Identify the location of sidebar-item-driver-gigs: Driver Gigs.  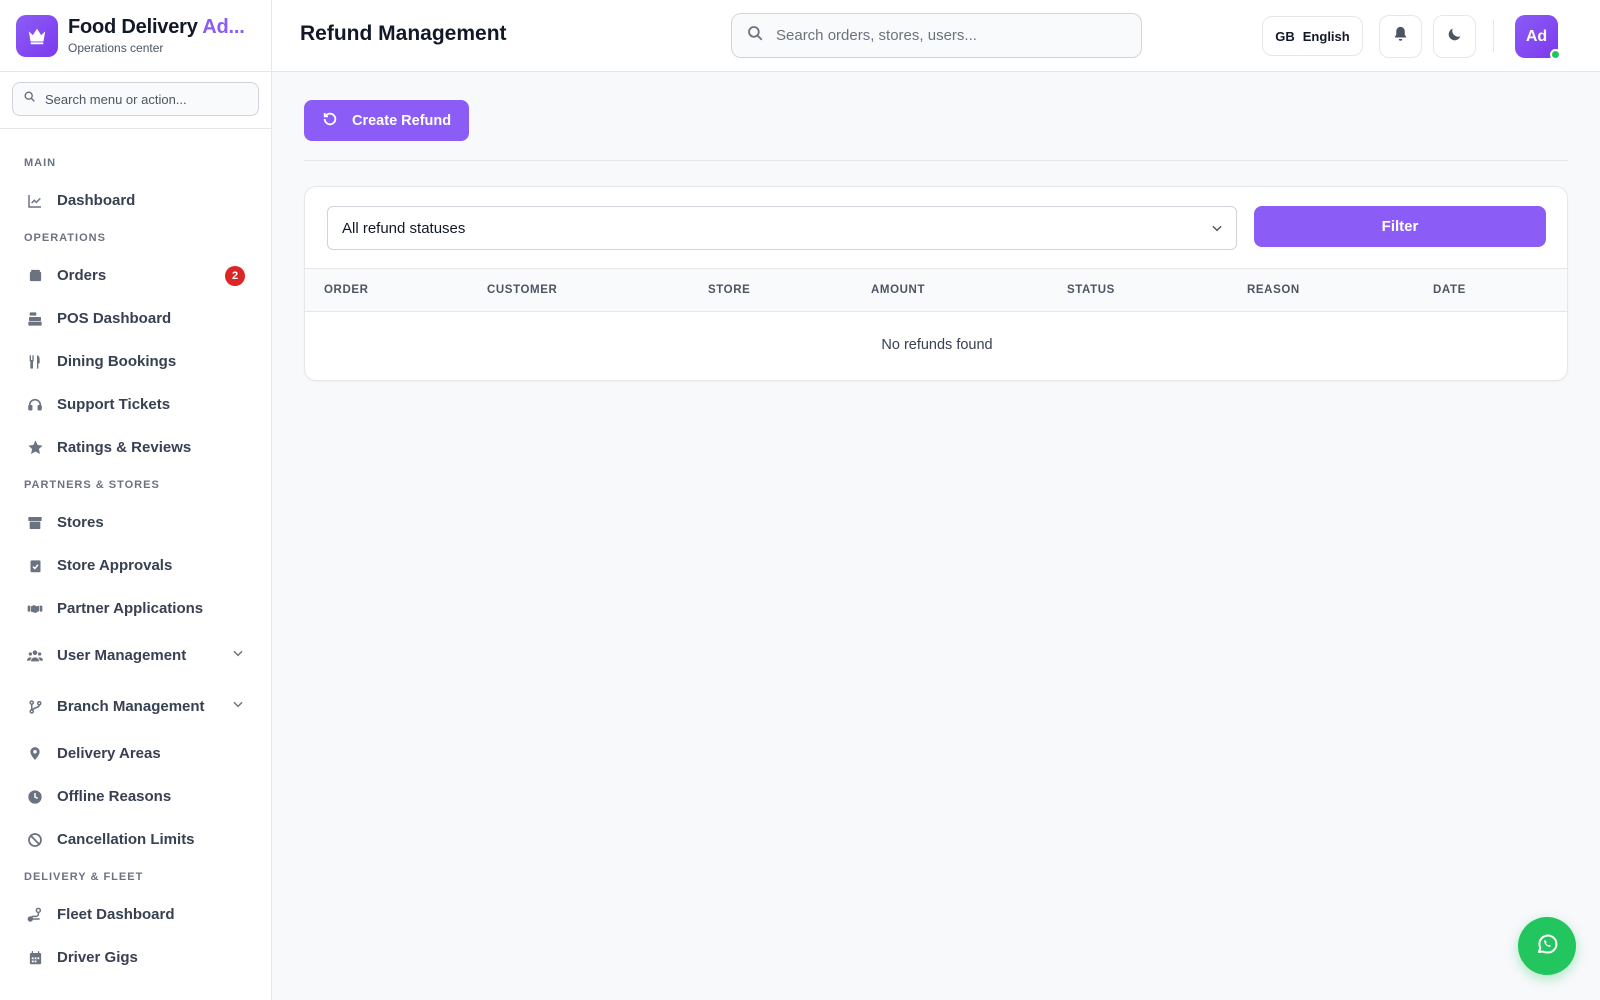
(135, 957).